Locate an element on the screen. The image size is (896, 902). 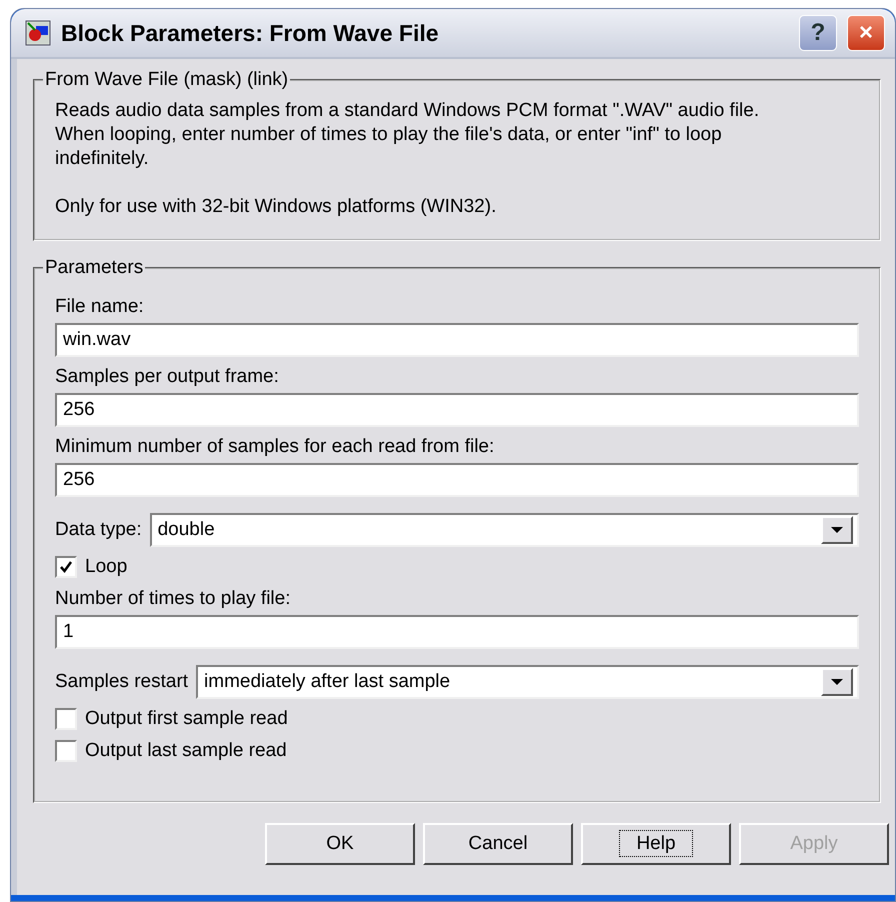
field-label: Minimum number of samples for each read from file: is located at coordinates (275, 447).